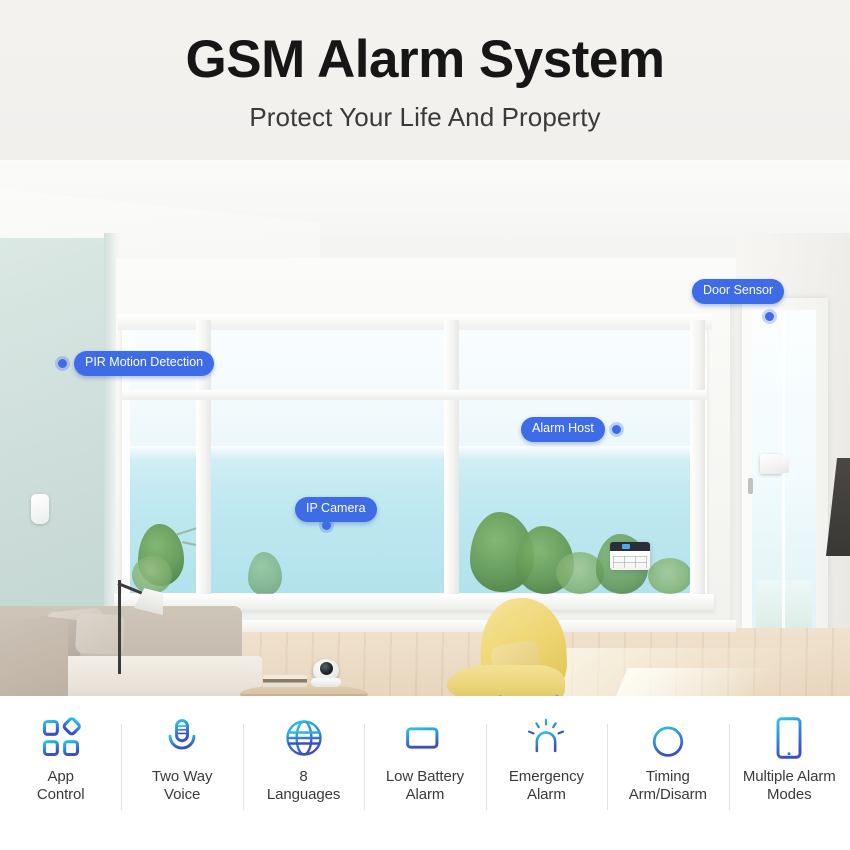 The height and width of the screenshot is (850, 850). Describe the element at coordinates (144, 363) in the screenshot. I see `callout-label: PIR Motion Detection` at that location.